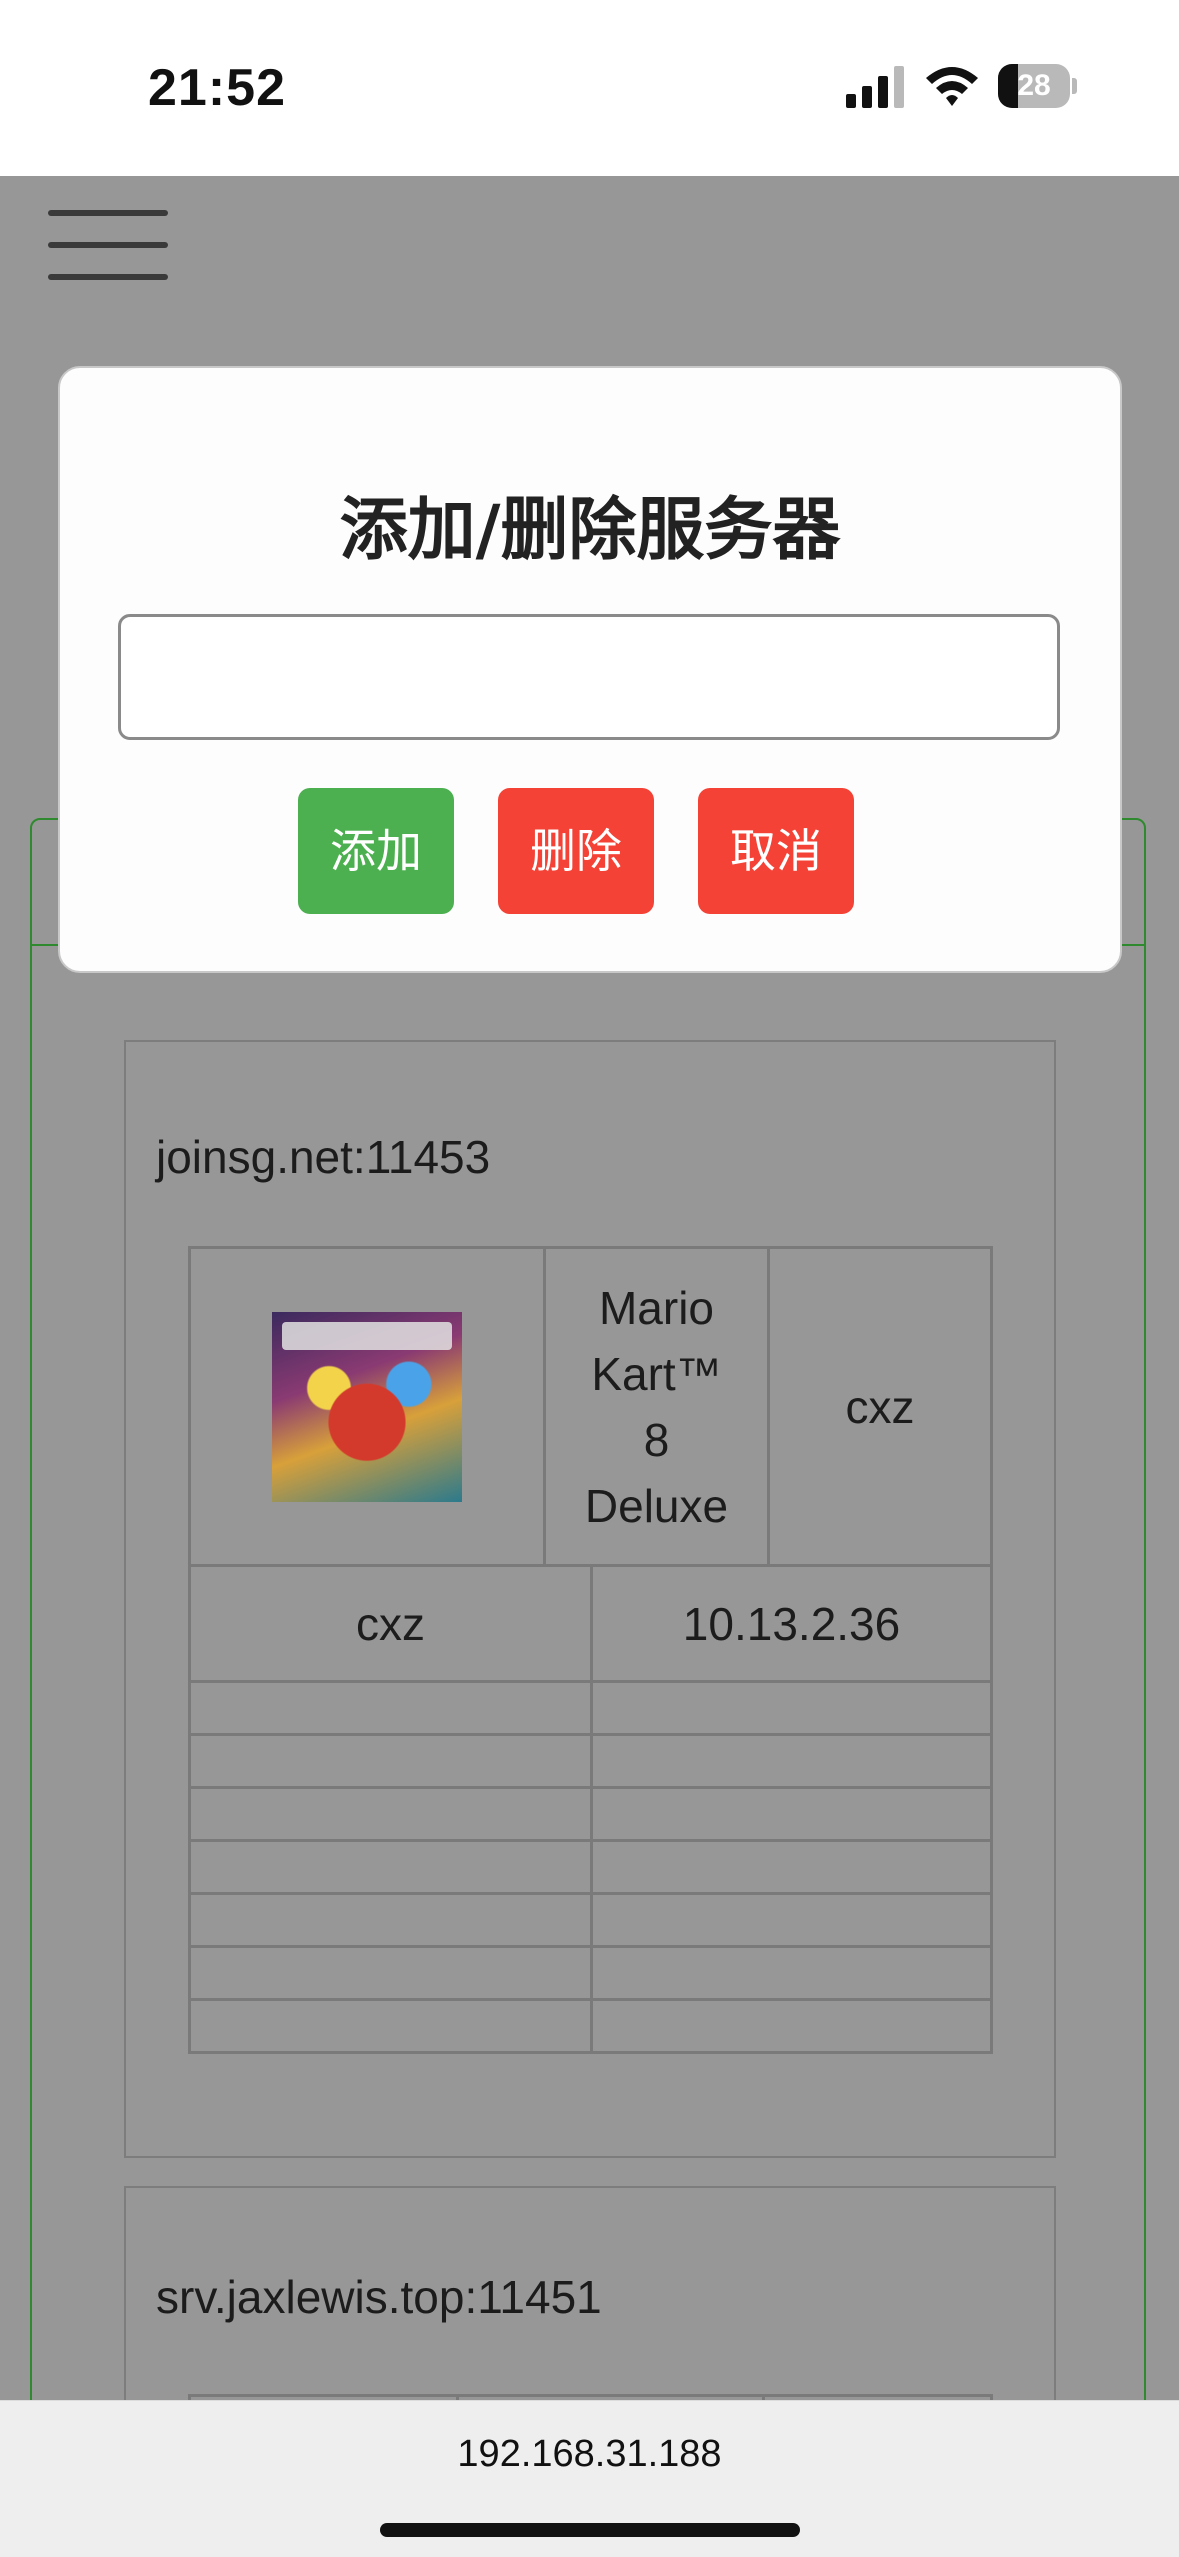 The image size is (1179, 2557). I want to click on player-ip: 10.13.2.36, so click(791, 1623).